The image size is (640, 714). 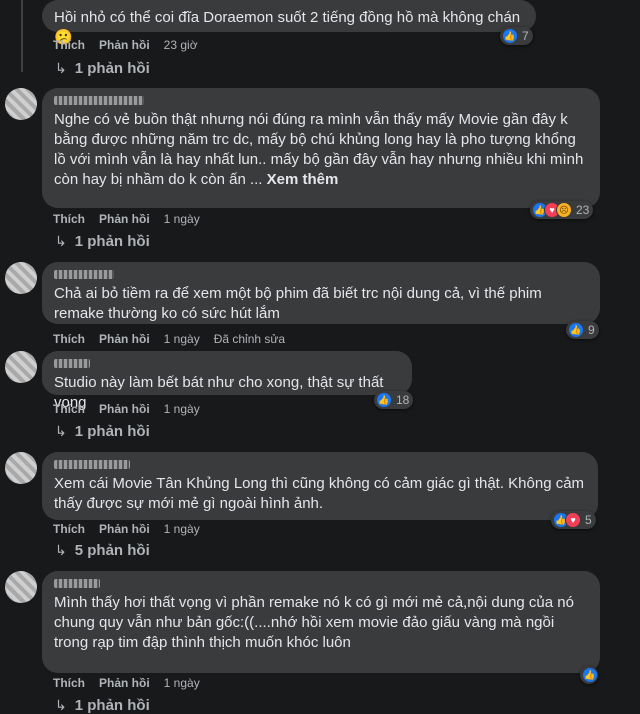 I want to click on comment-meta: Thích Phản hồi 1 ngày Đã chỉnh sửa, so click(x=169, y=339).